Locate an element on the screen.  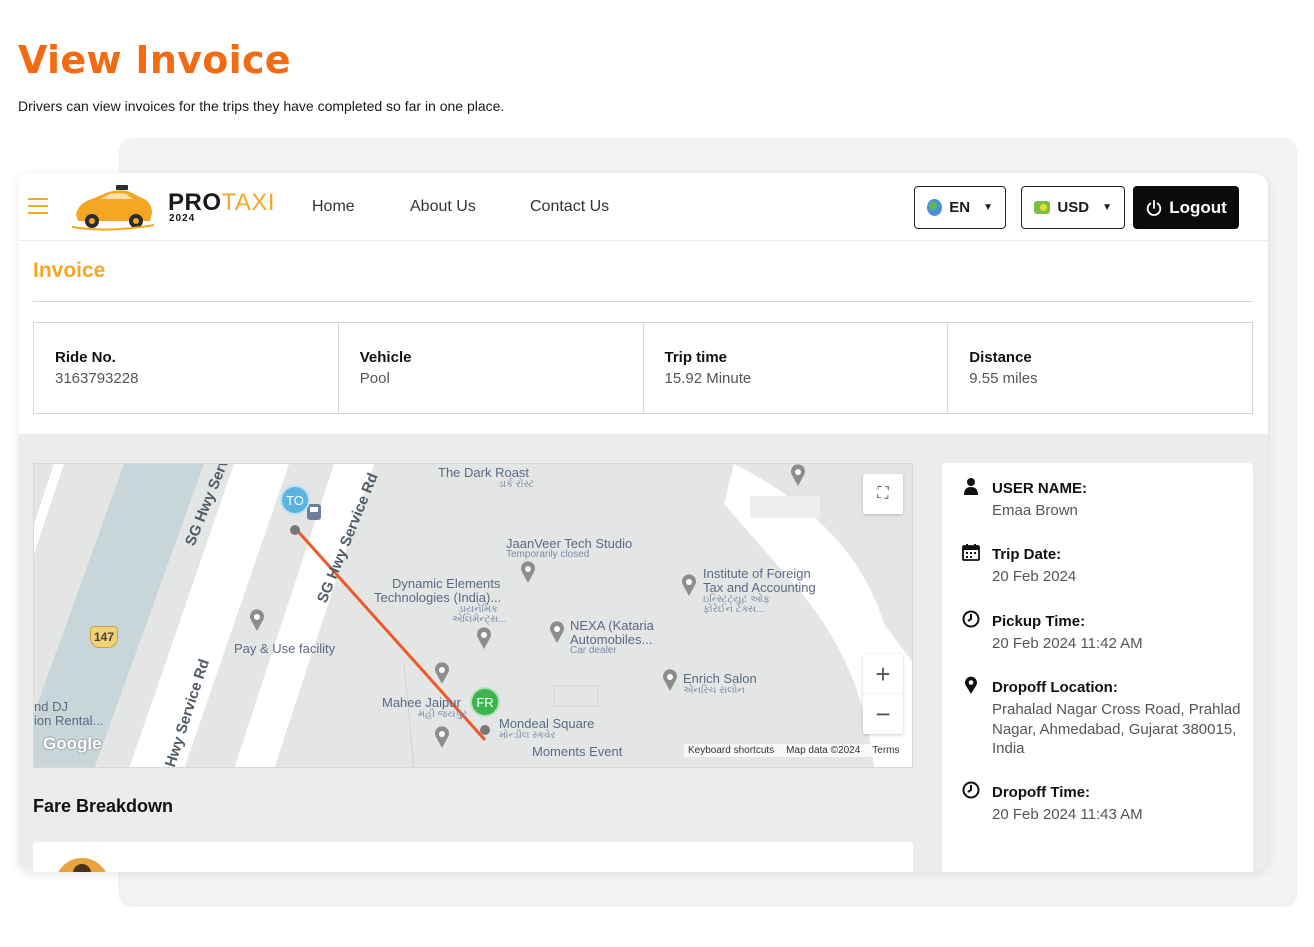
place-sublabel: Car dealer is located at coordinates (593, 650).